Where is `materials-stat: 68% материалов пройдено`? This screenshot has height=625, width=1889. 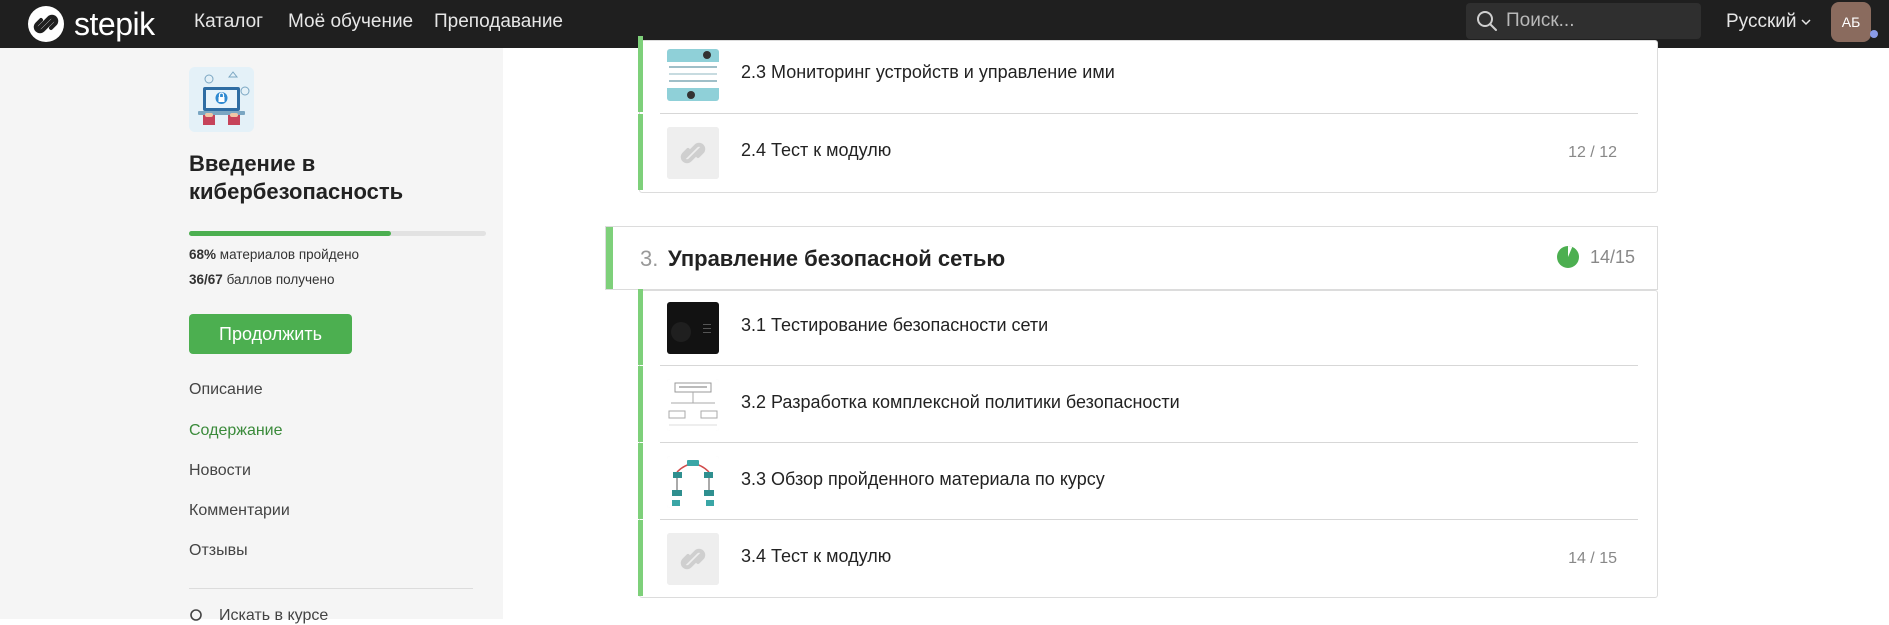 materials-stat: 68% материалов пройдено is located at coordinates (274, 254).